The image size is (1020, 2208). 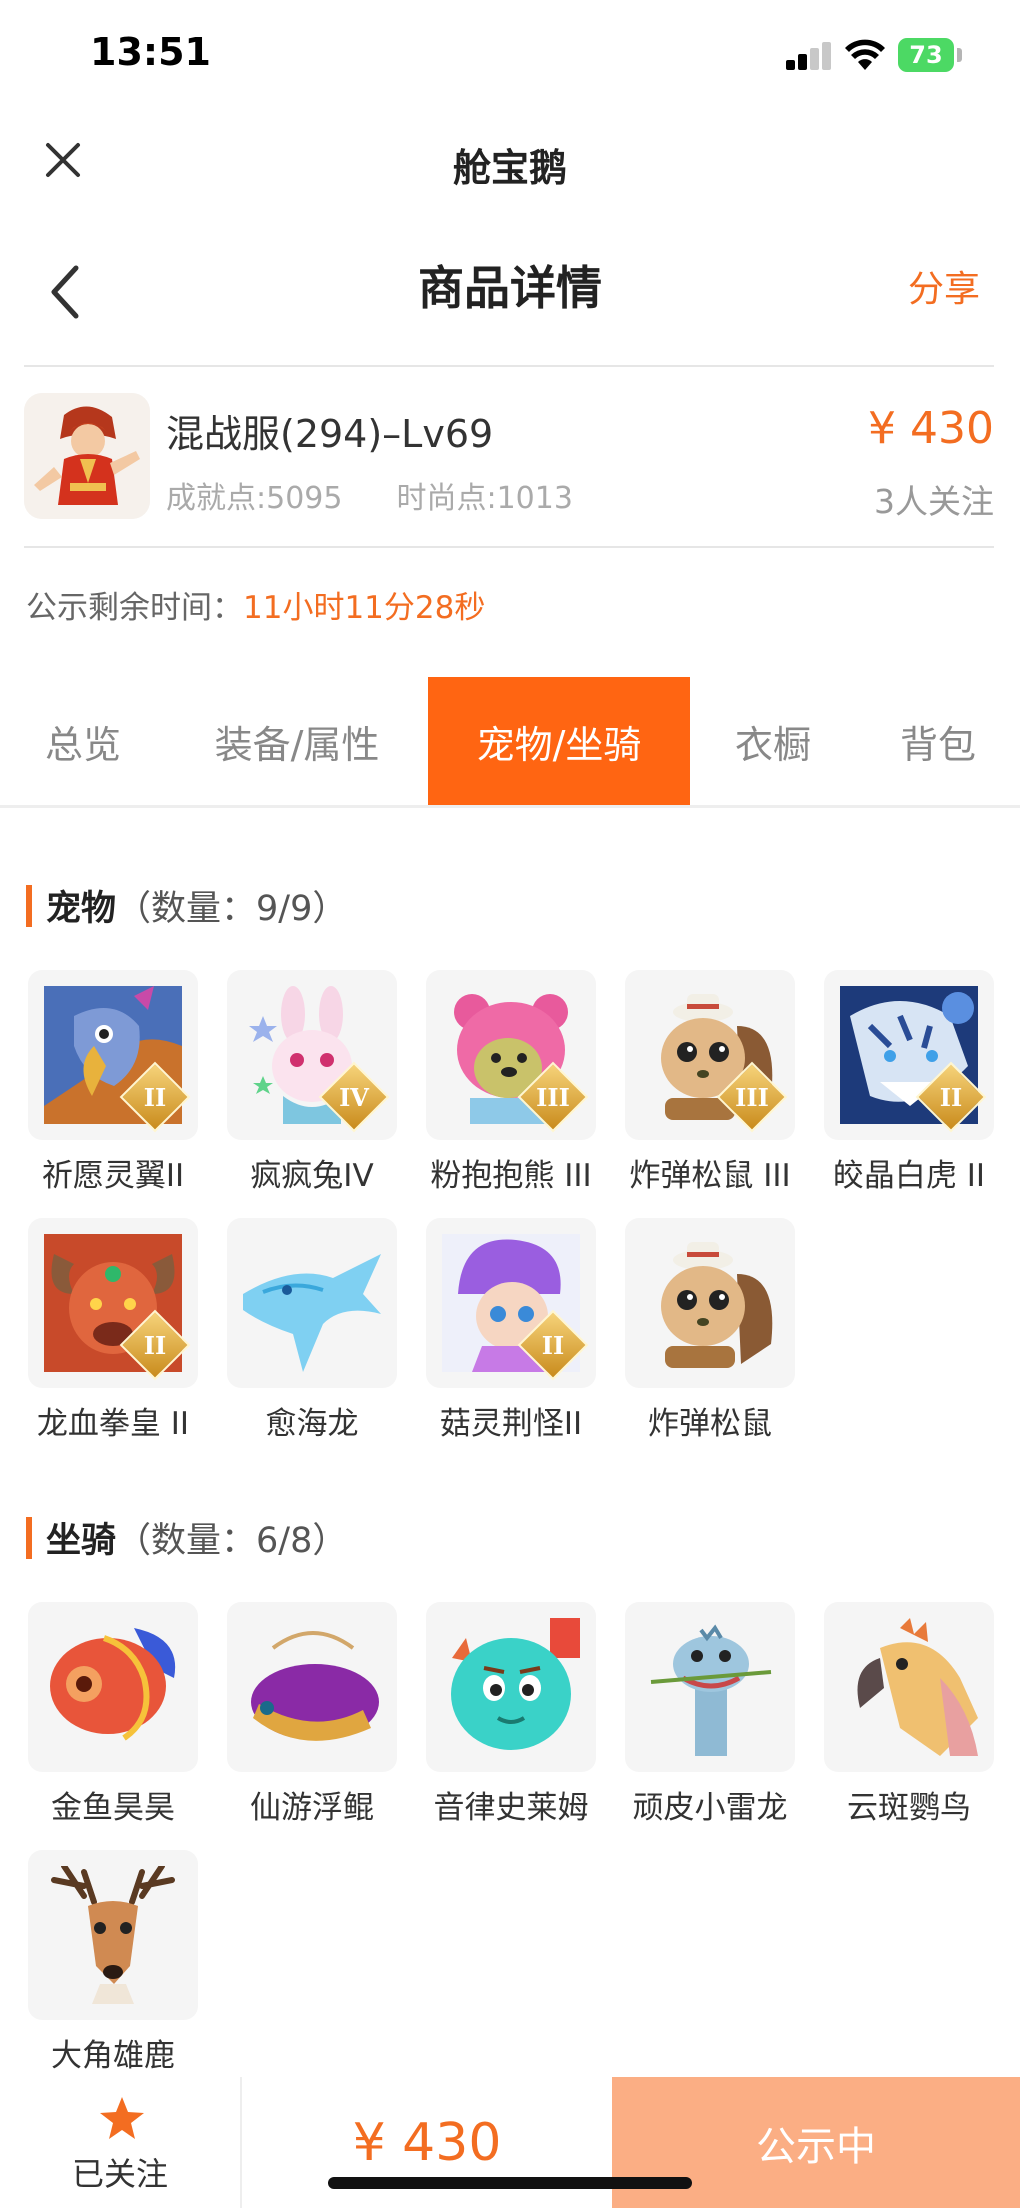 I want to click on mount-name: 金鱼昊昊, so click(x=113, y=1808).